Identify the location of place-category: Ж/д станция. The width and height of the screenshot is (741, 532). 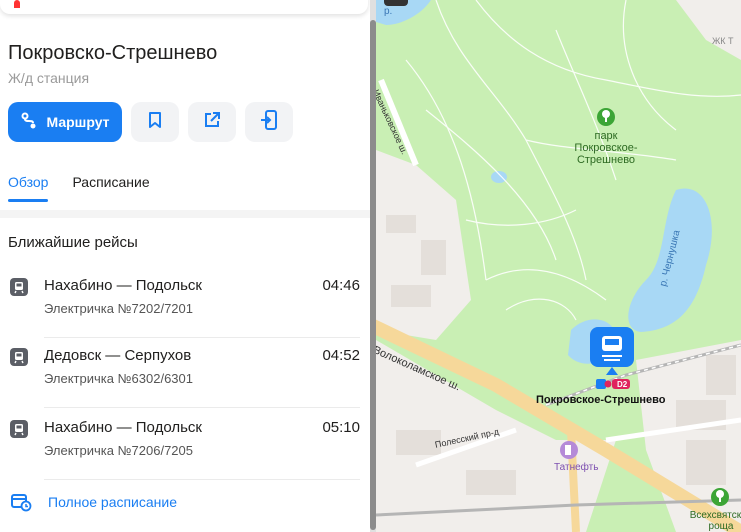
(49, 78).